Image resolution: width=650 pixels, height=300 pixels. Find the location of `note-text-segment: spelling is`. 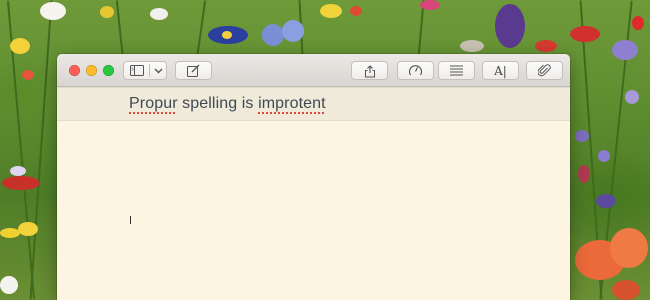

note-text-segment: spelling is is located at coordinates (218, 103).